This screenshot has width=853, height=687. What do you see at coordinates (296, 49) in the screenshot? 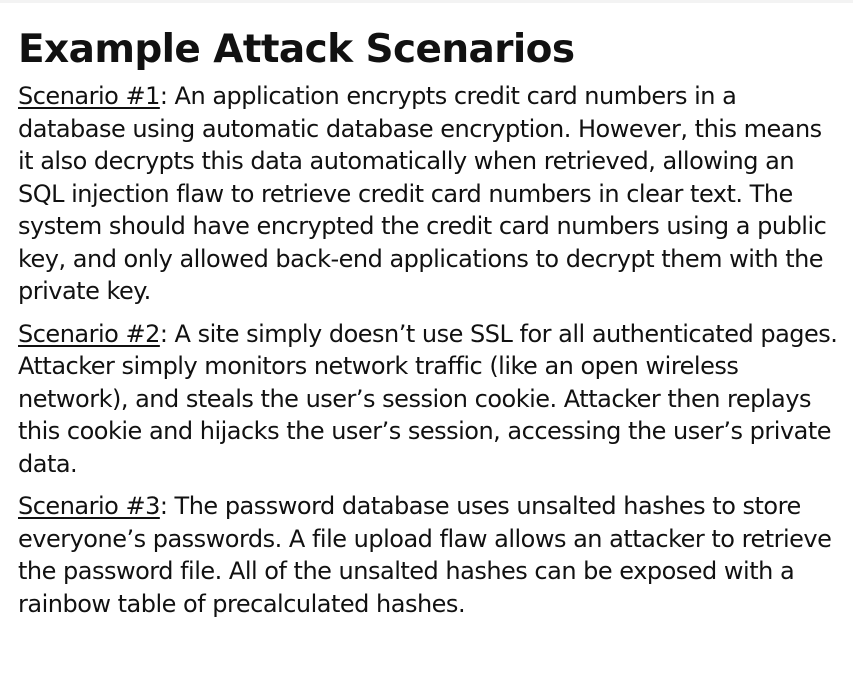
I see `slide-title: Example Attack Scenarios` at bounding box center [296, 49].